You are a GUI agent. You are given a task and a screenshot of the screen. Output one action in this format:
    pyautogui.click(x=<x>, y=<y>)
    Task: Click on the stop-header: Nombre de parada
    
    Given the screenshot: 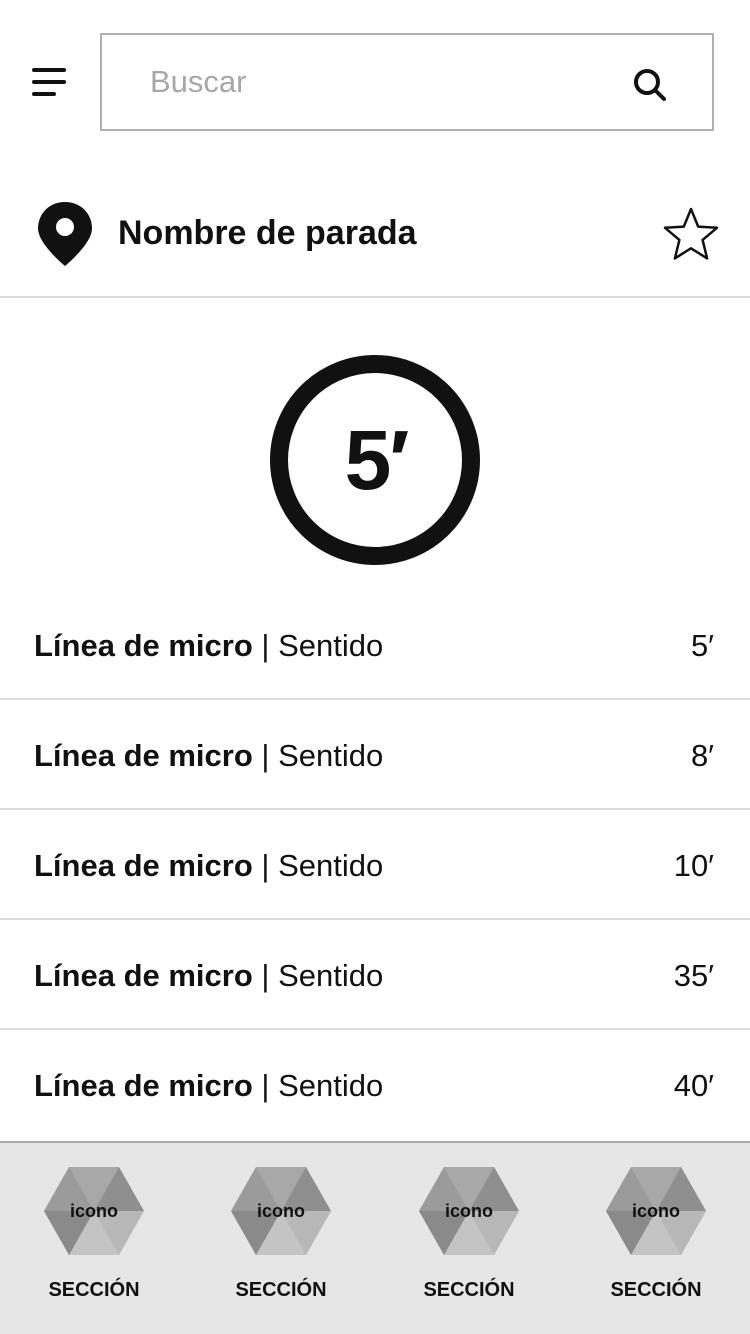 What is the action you would take?
    pyautogui.click(x=375, y=234)
    